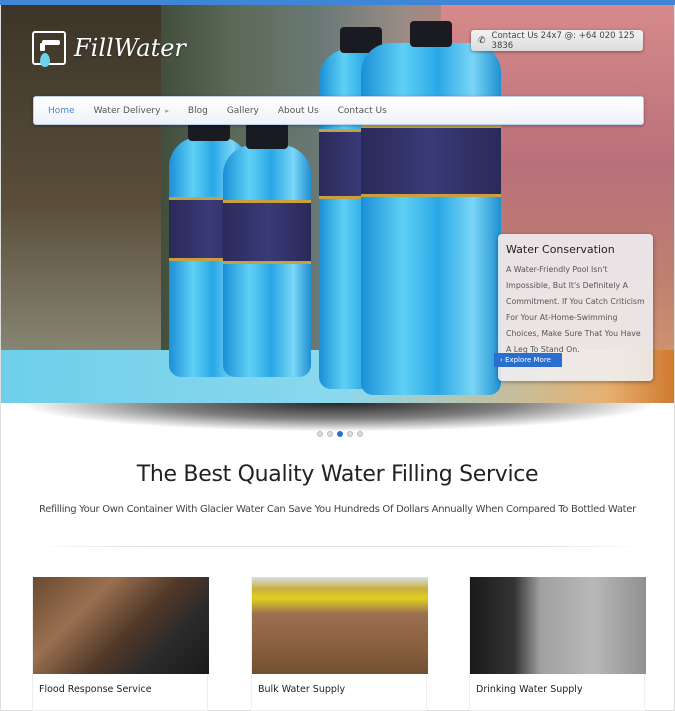  Describe the element at coordinates (563, 40) in the screenshot. I see `contact-text: Contact Us 24x7 @: +64 020 125 3836` at that location.